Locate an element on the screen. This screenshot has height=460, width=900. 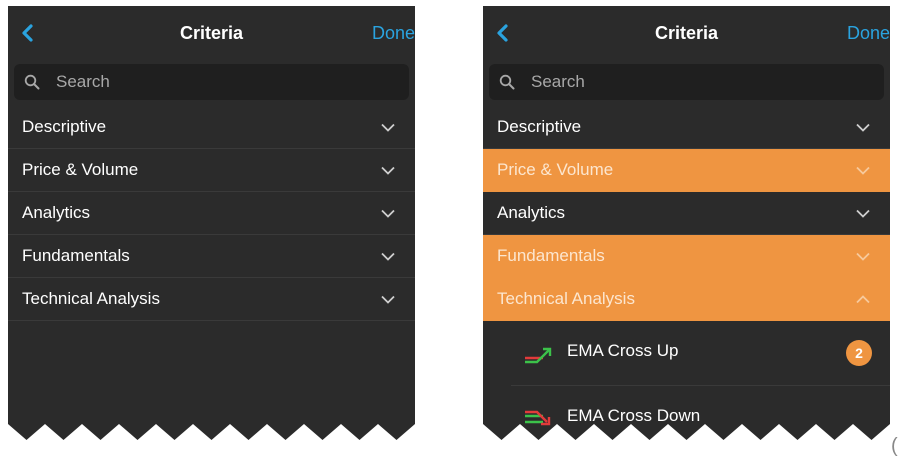
count-badge: 2 is located at coordinates (859, 353).